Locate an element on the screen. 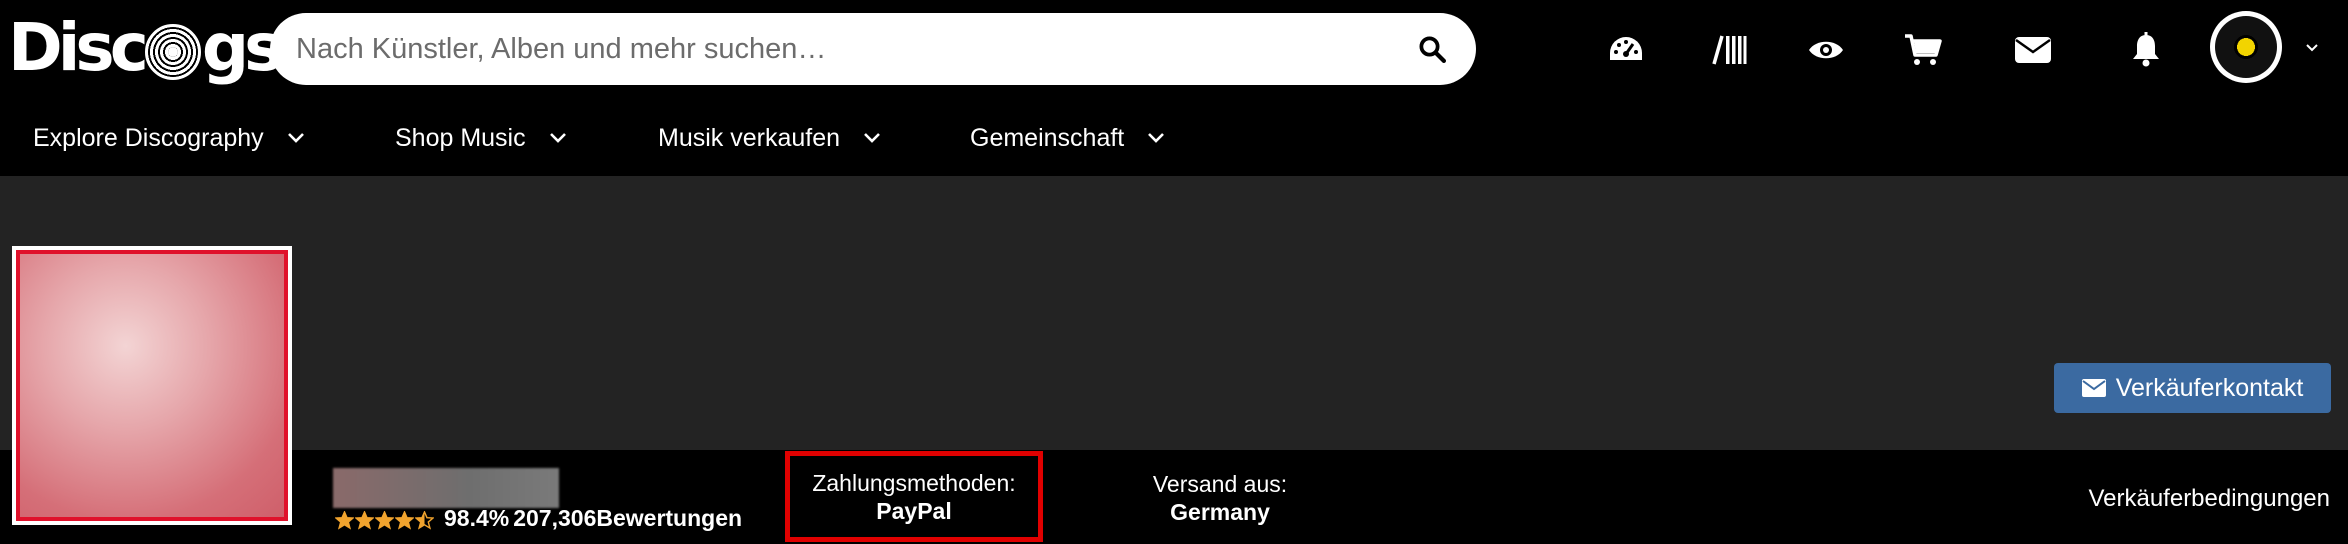 This screenshot has height=544, width=2348. seller-avatar is located at coordinates (152, 385).